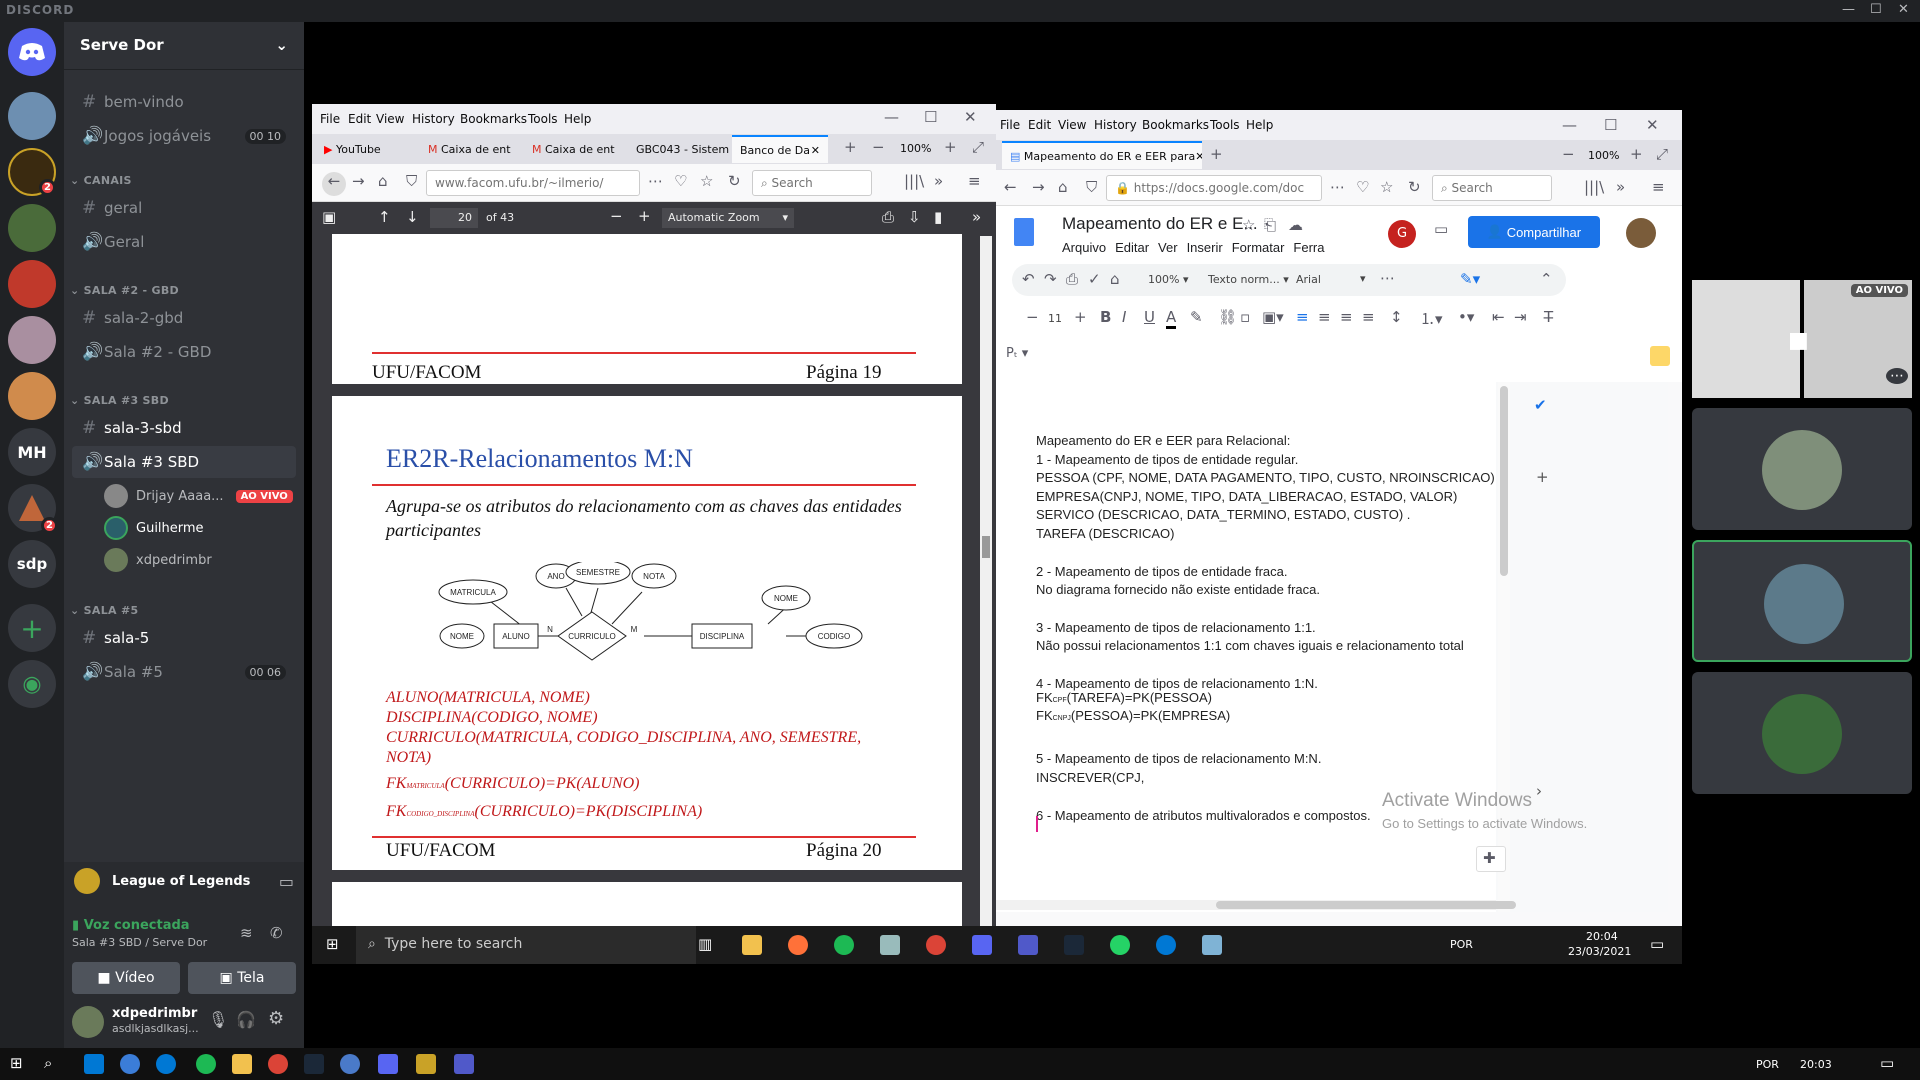 The width and height of the screenshot is (1920, 1080). What do you see at coordinates (1876, 9) in the screenshot?
I see `maximize-icon: ☐` at bounding box center [1876, 9].